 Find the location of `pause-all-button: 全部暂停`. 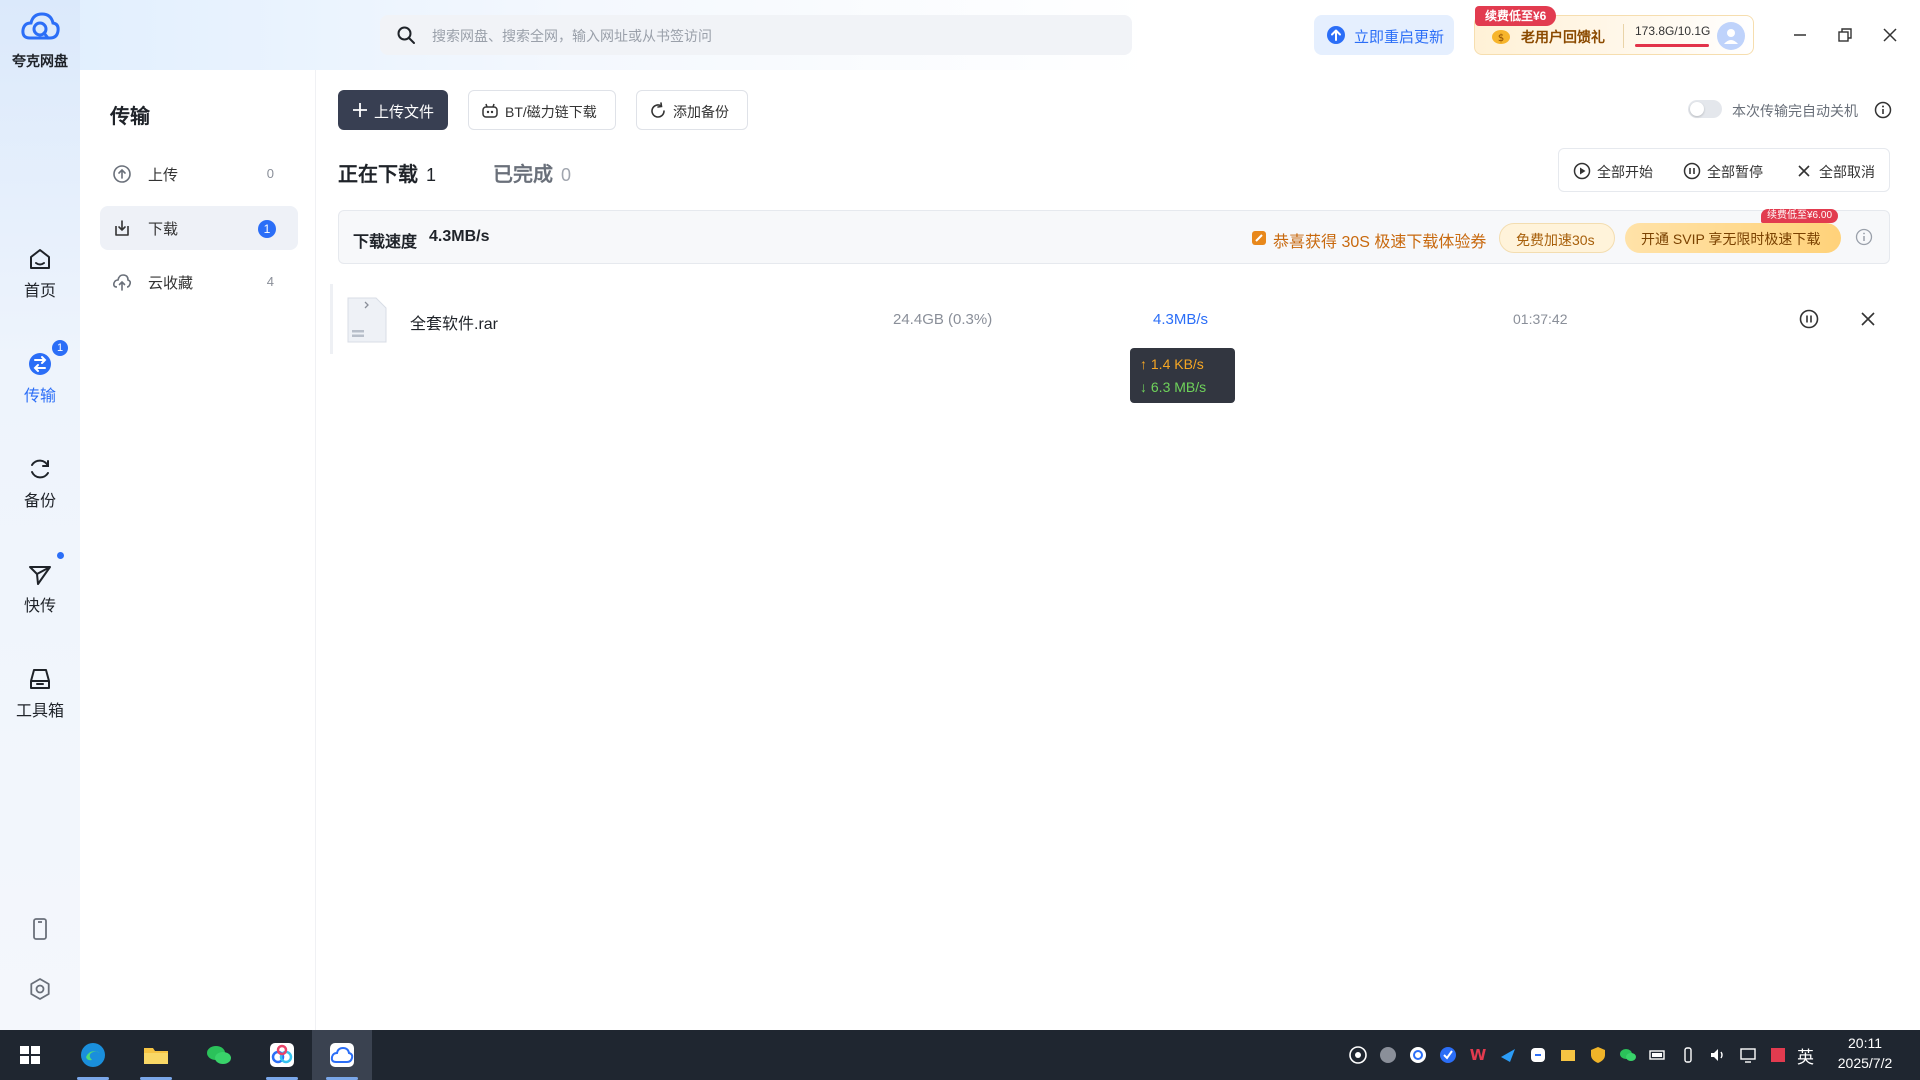

pause-all-button: 全部暂停 is located at coordinates (1728, 171).